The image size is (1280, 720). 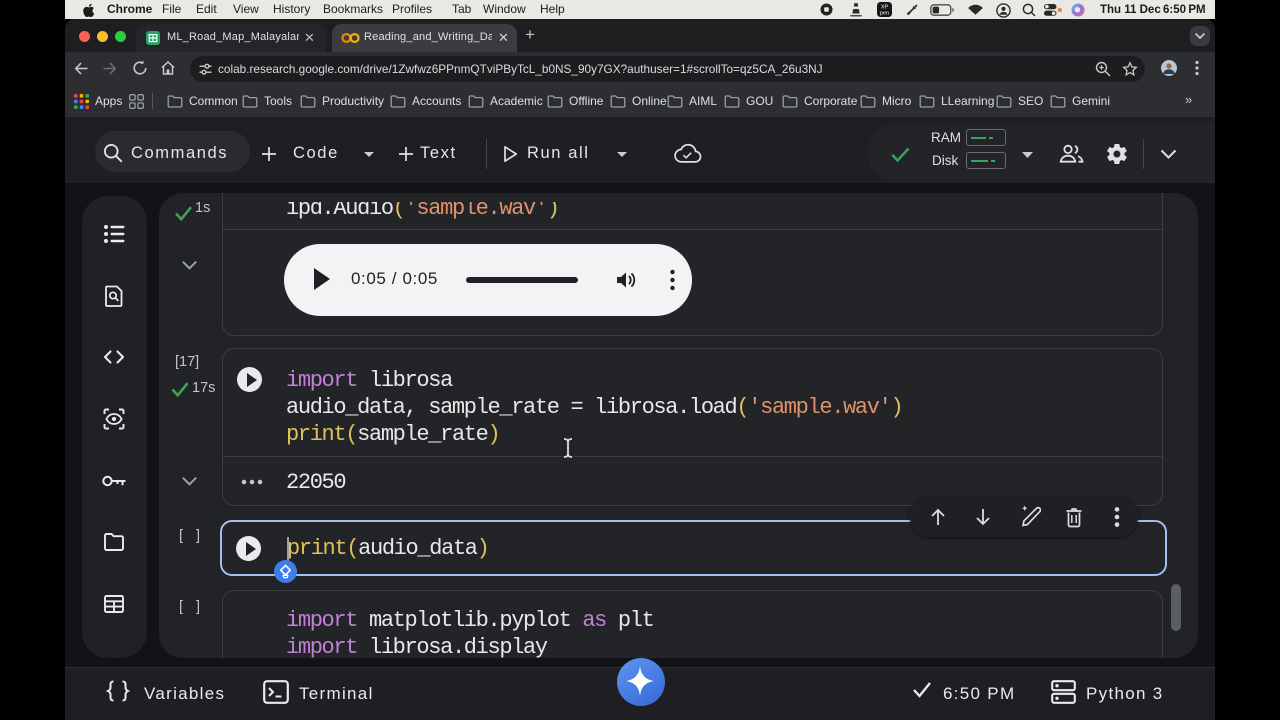 I want to click on svg-text: pen, so click(x=884, y=14).